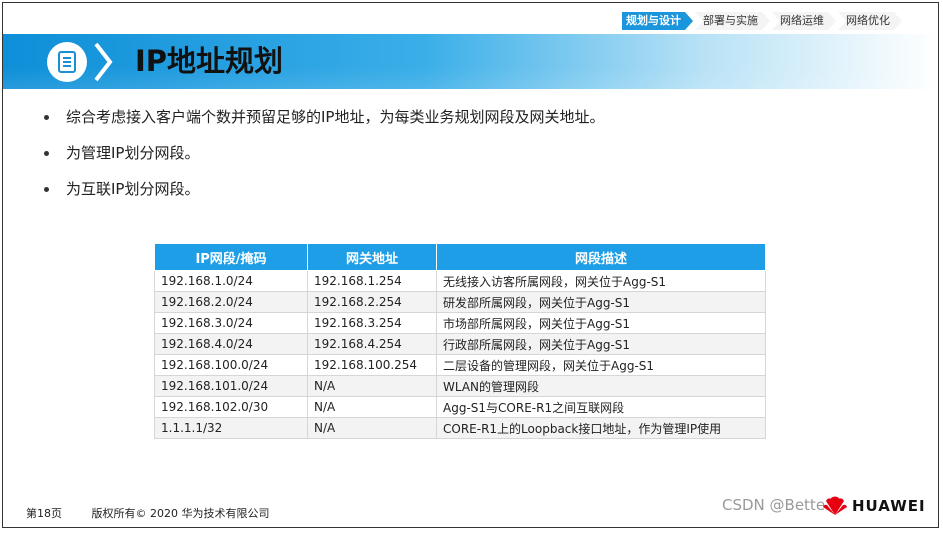 Image resolution: width=943 pixels, height=533 pixels. I want to click on bullet-item: 综合考虑接入客户端个数并预留足够的IP地址，为每类业务规划网段及网关地址。, so click(322, 117).